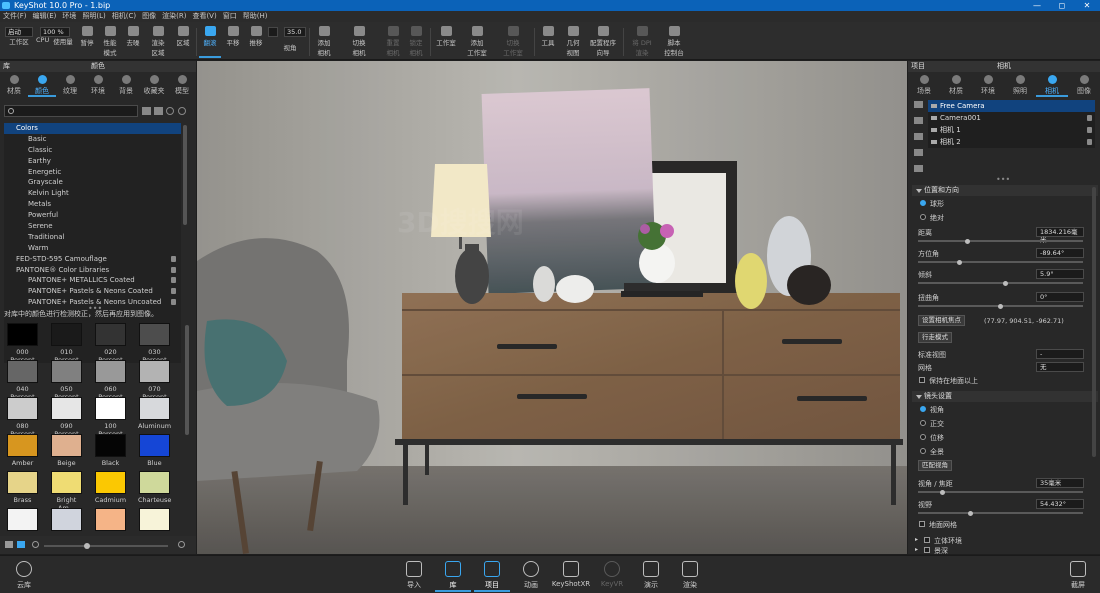 This screenshot has width=1100, height=593. Describe the element at coordinates (149, 16) in the screenshot. I see `menu-image: 图像` at that location.